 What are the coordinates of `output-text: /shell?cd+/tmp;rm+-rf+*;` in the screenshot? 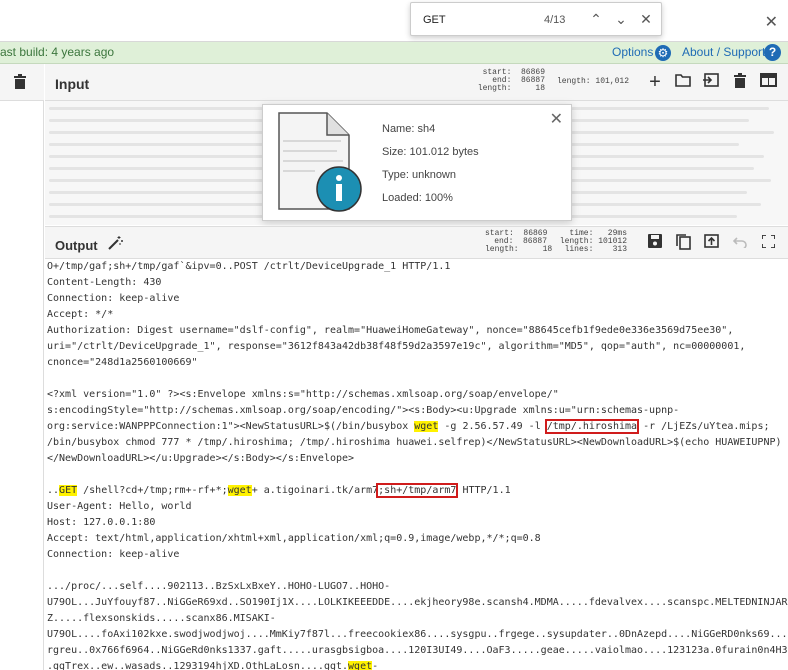 It's located at (152, 490).